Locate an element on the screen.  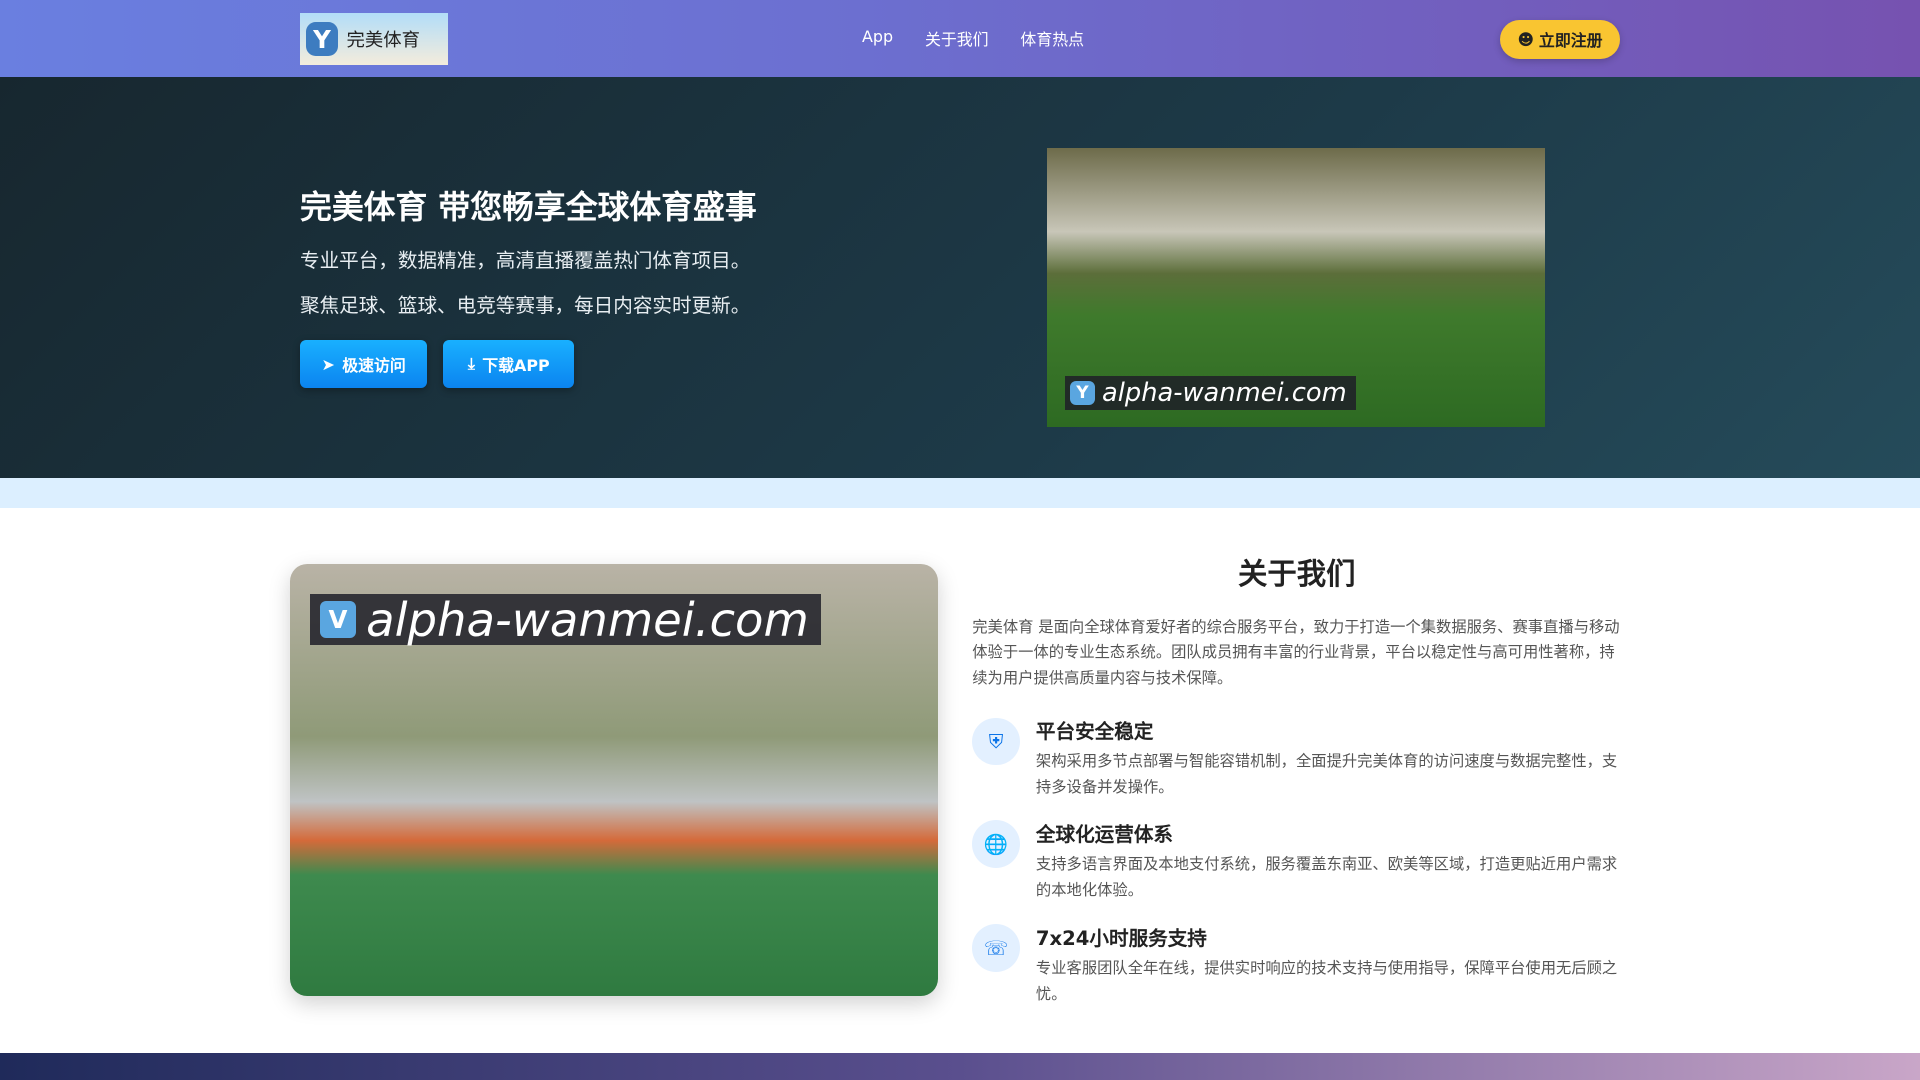
top-nav: Y 完美体育 App 关于我们 体育热点 ☻ 立即注册 is located at coordinates (960, 39).